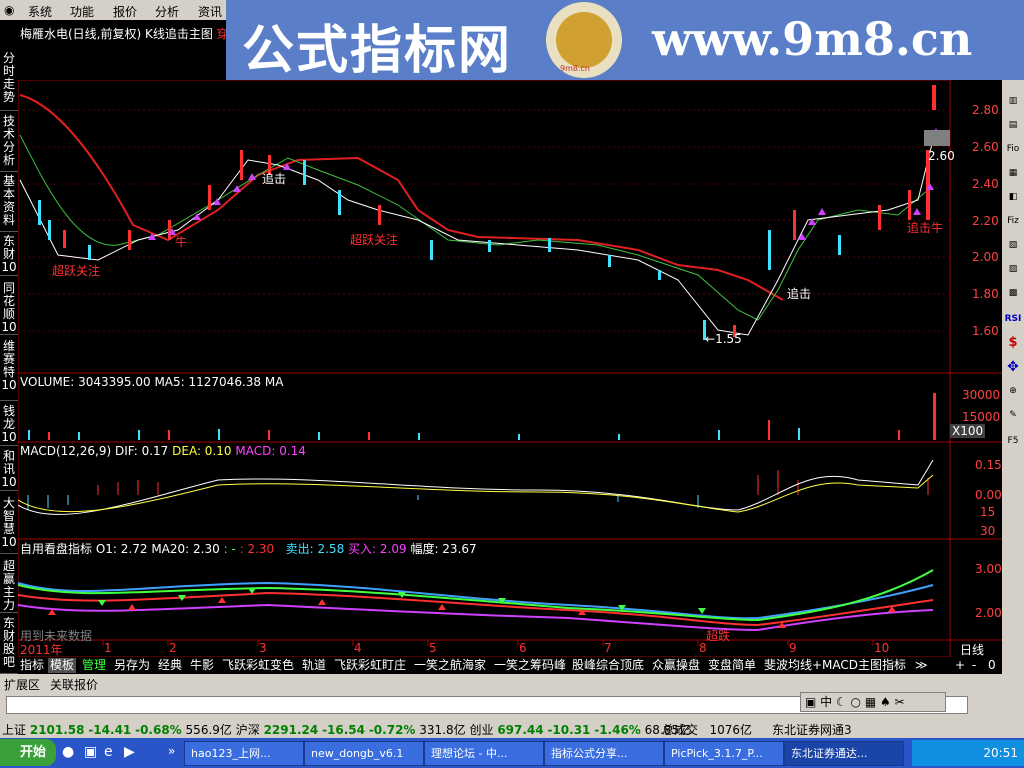  What do you see at coordinates (132, 665) in the screenshot?
I see `tab-saveas: 另存为` at bounding box center [132, 665].